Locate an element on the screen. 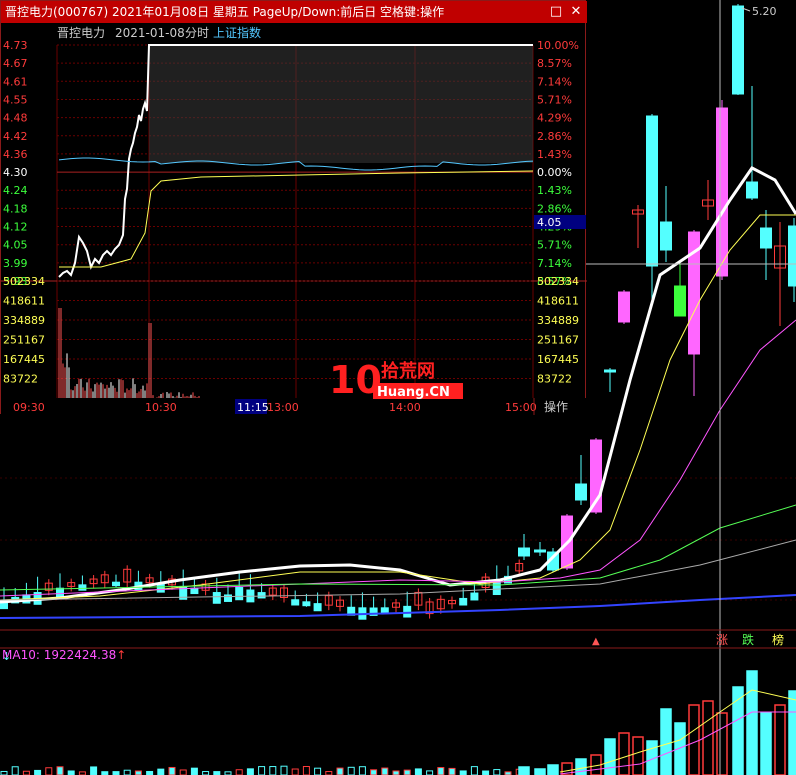 The image size is (796, 775). watermark-logo: 10 拾荒网 Huang.CN is located at coordinates (396, 380).